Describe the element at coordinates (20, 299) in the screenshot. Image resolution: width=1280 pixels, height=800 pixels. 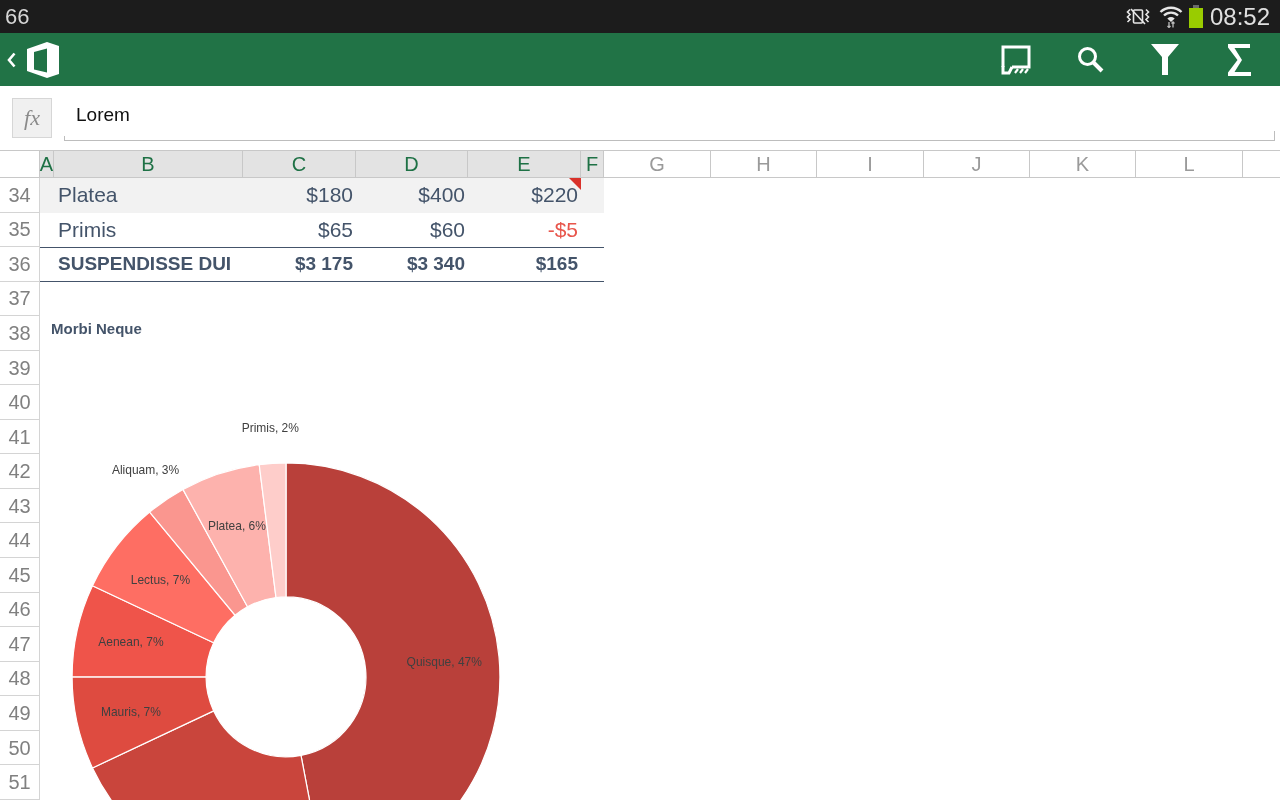
I see `row-number: 37` at that location.